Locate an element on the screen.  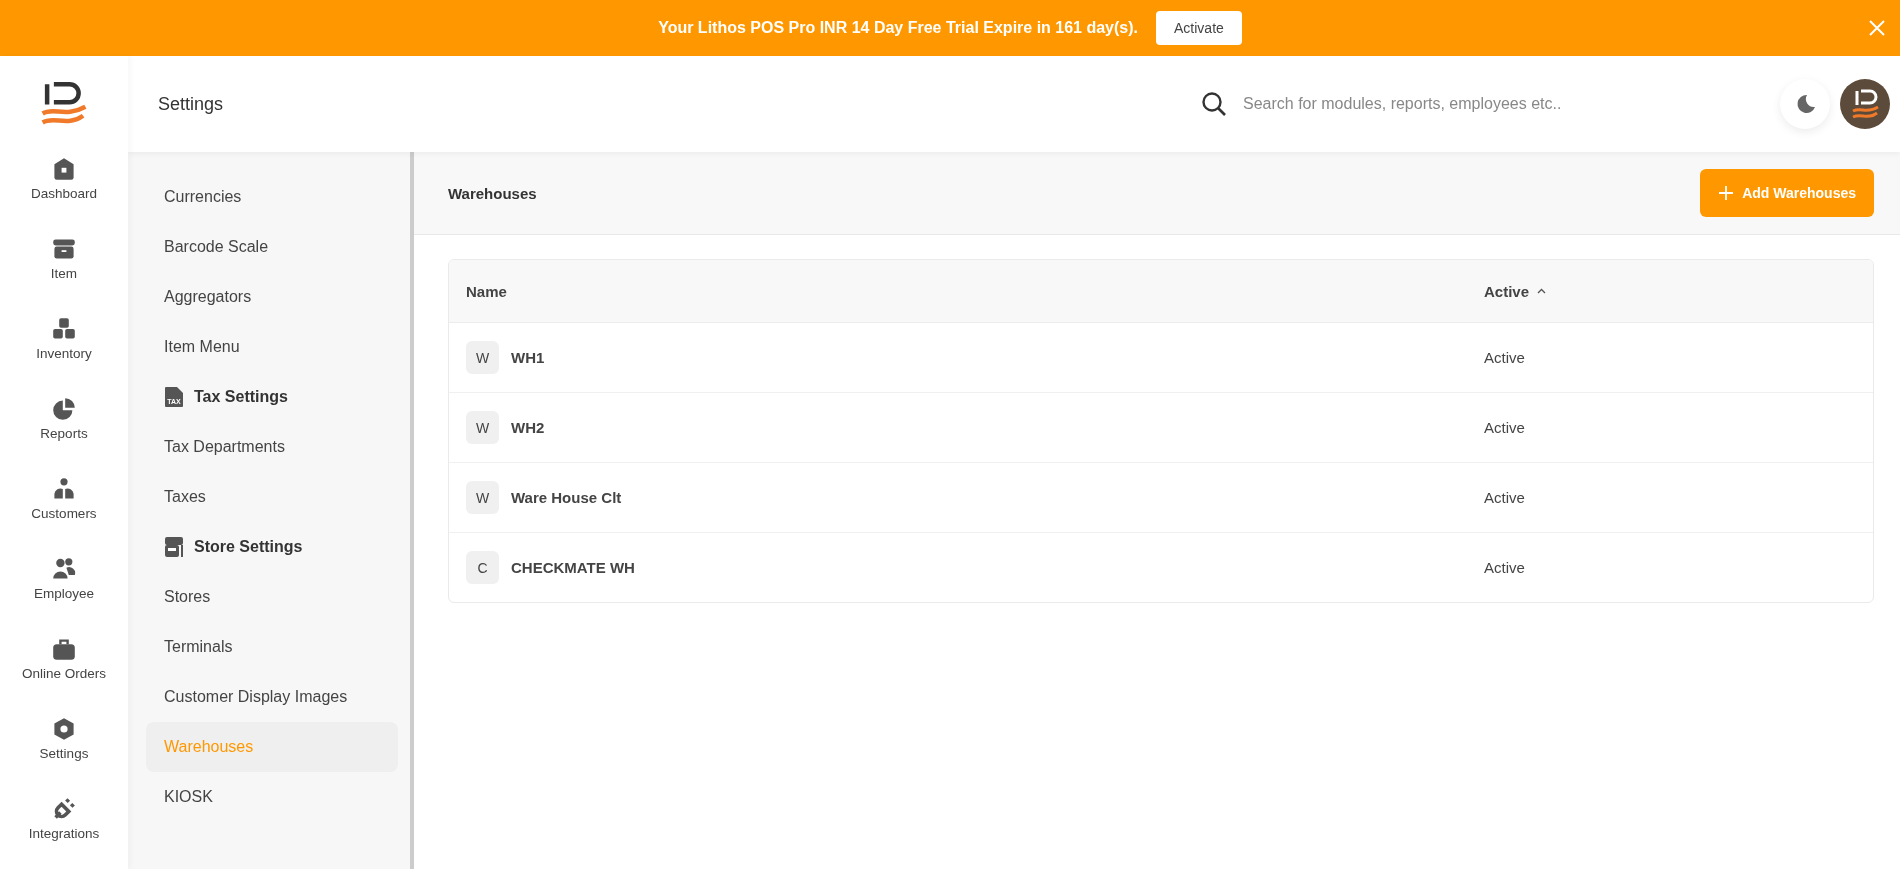
home-icon is located at coordinates (64, 169).